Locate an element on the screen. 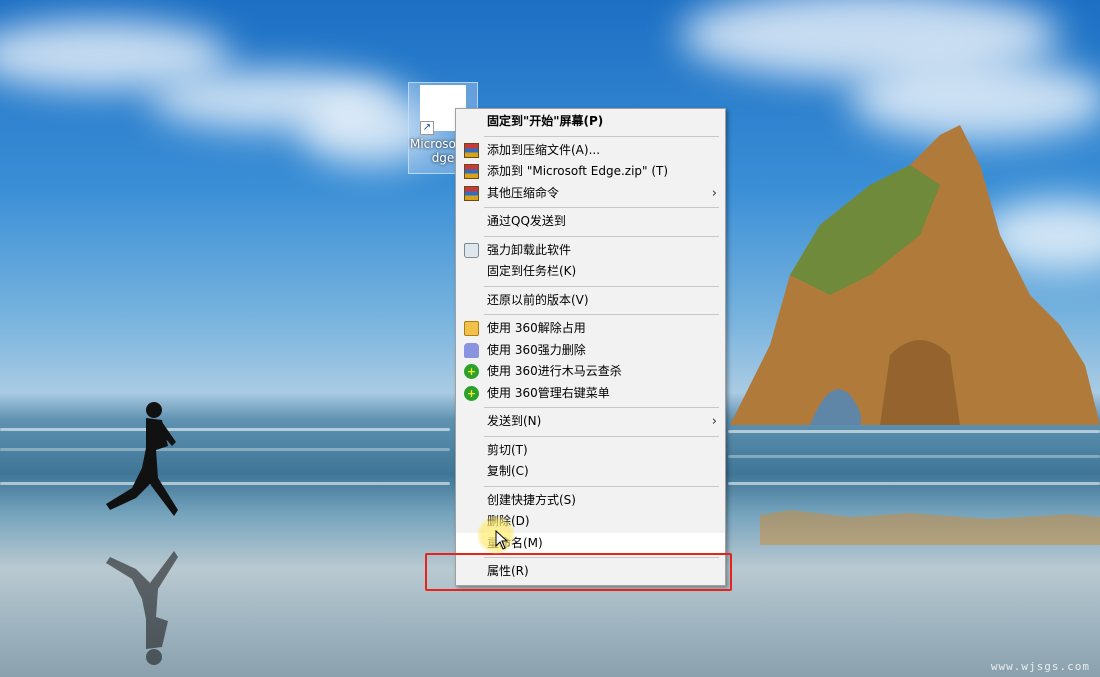  watermark-text: www.wjsgs.com is located at coordinates (1040, 666).